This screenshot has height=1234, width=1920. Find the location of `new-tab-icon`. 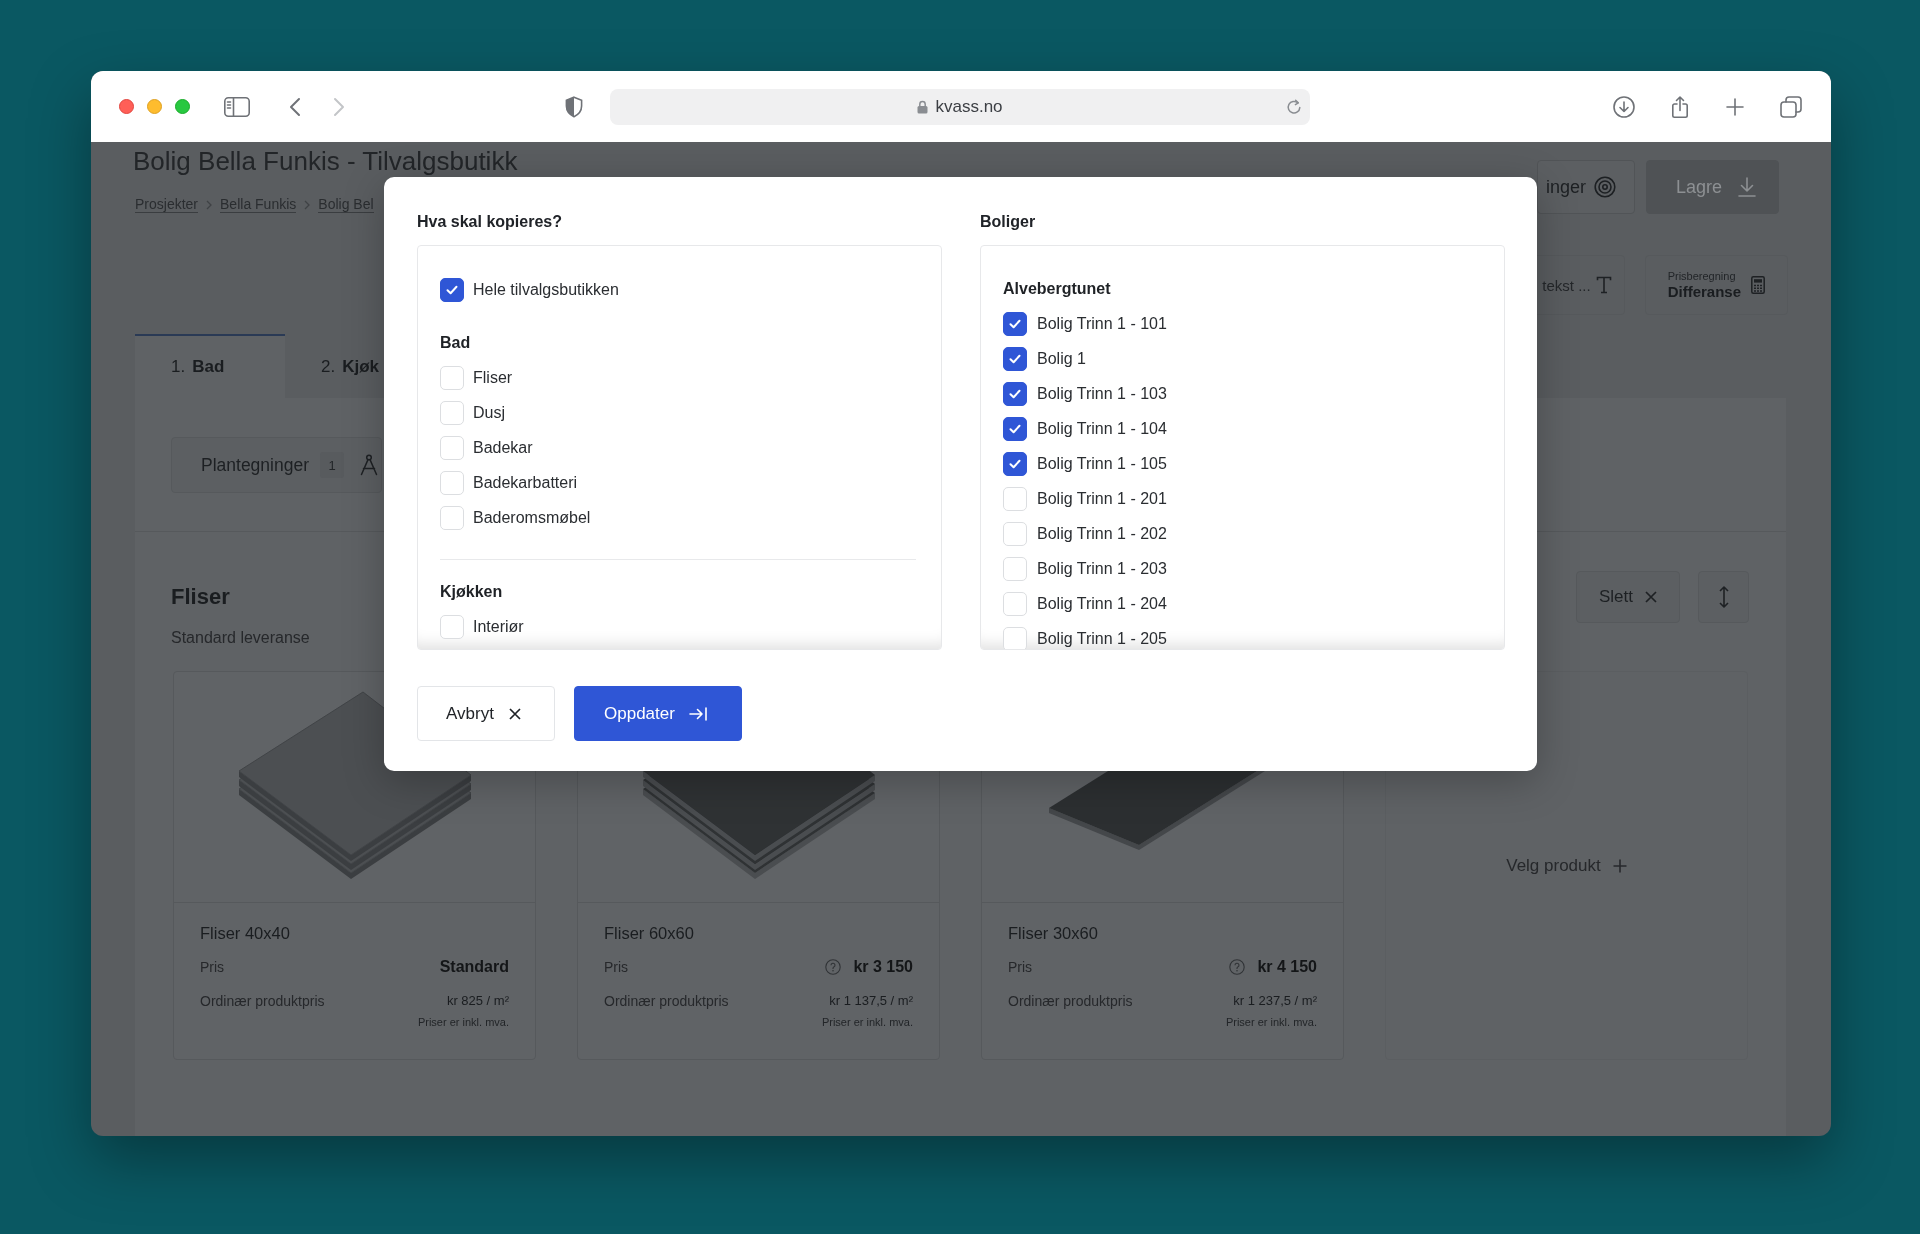

new-tab-icon is located at coordinates (1735, 106).